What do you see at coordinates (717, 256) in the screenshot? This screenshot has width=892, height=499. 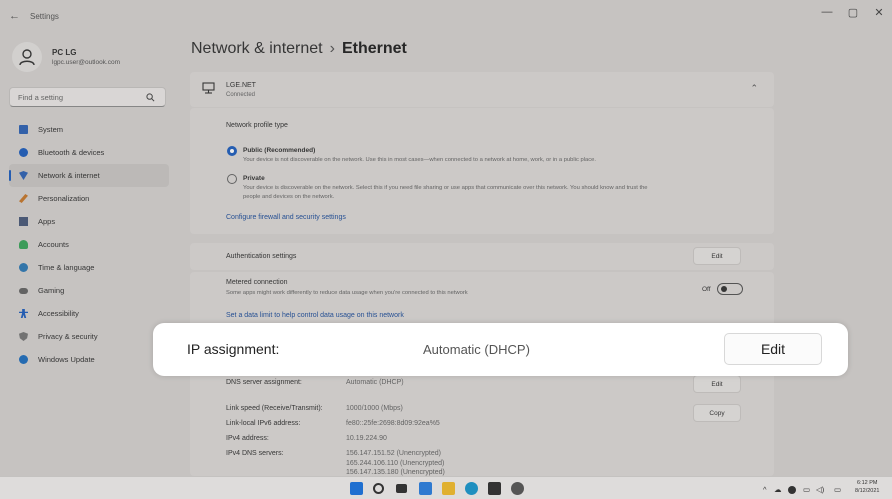 I see `authentication-edit-button: Edit` at bounding box center [717, 256].